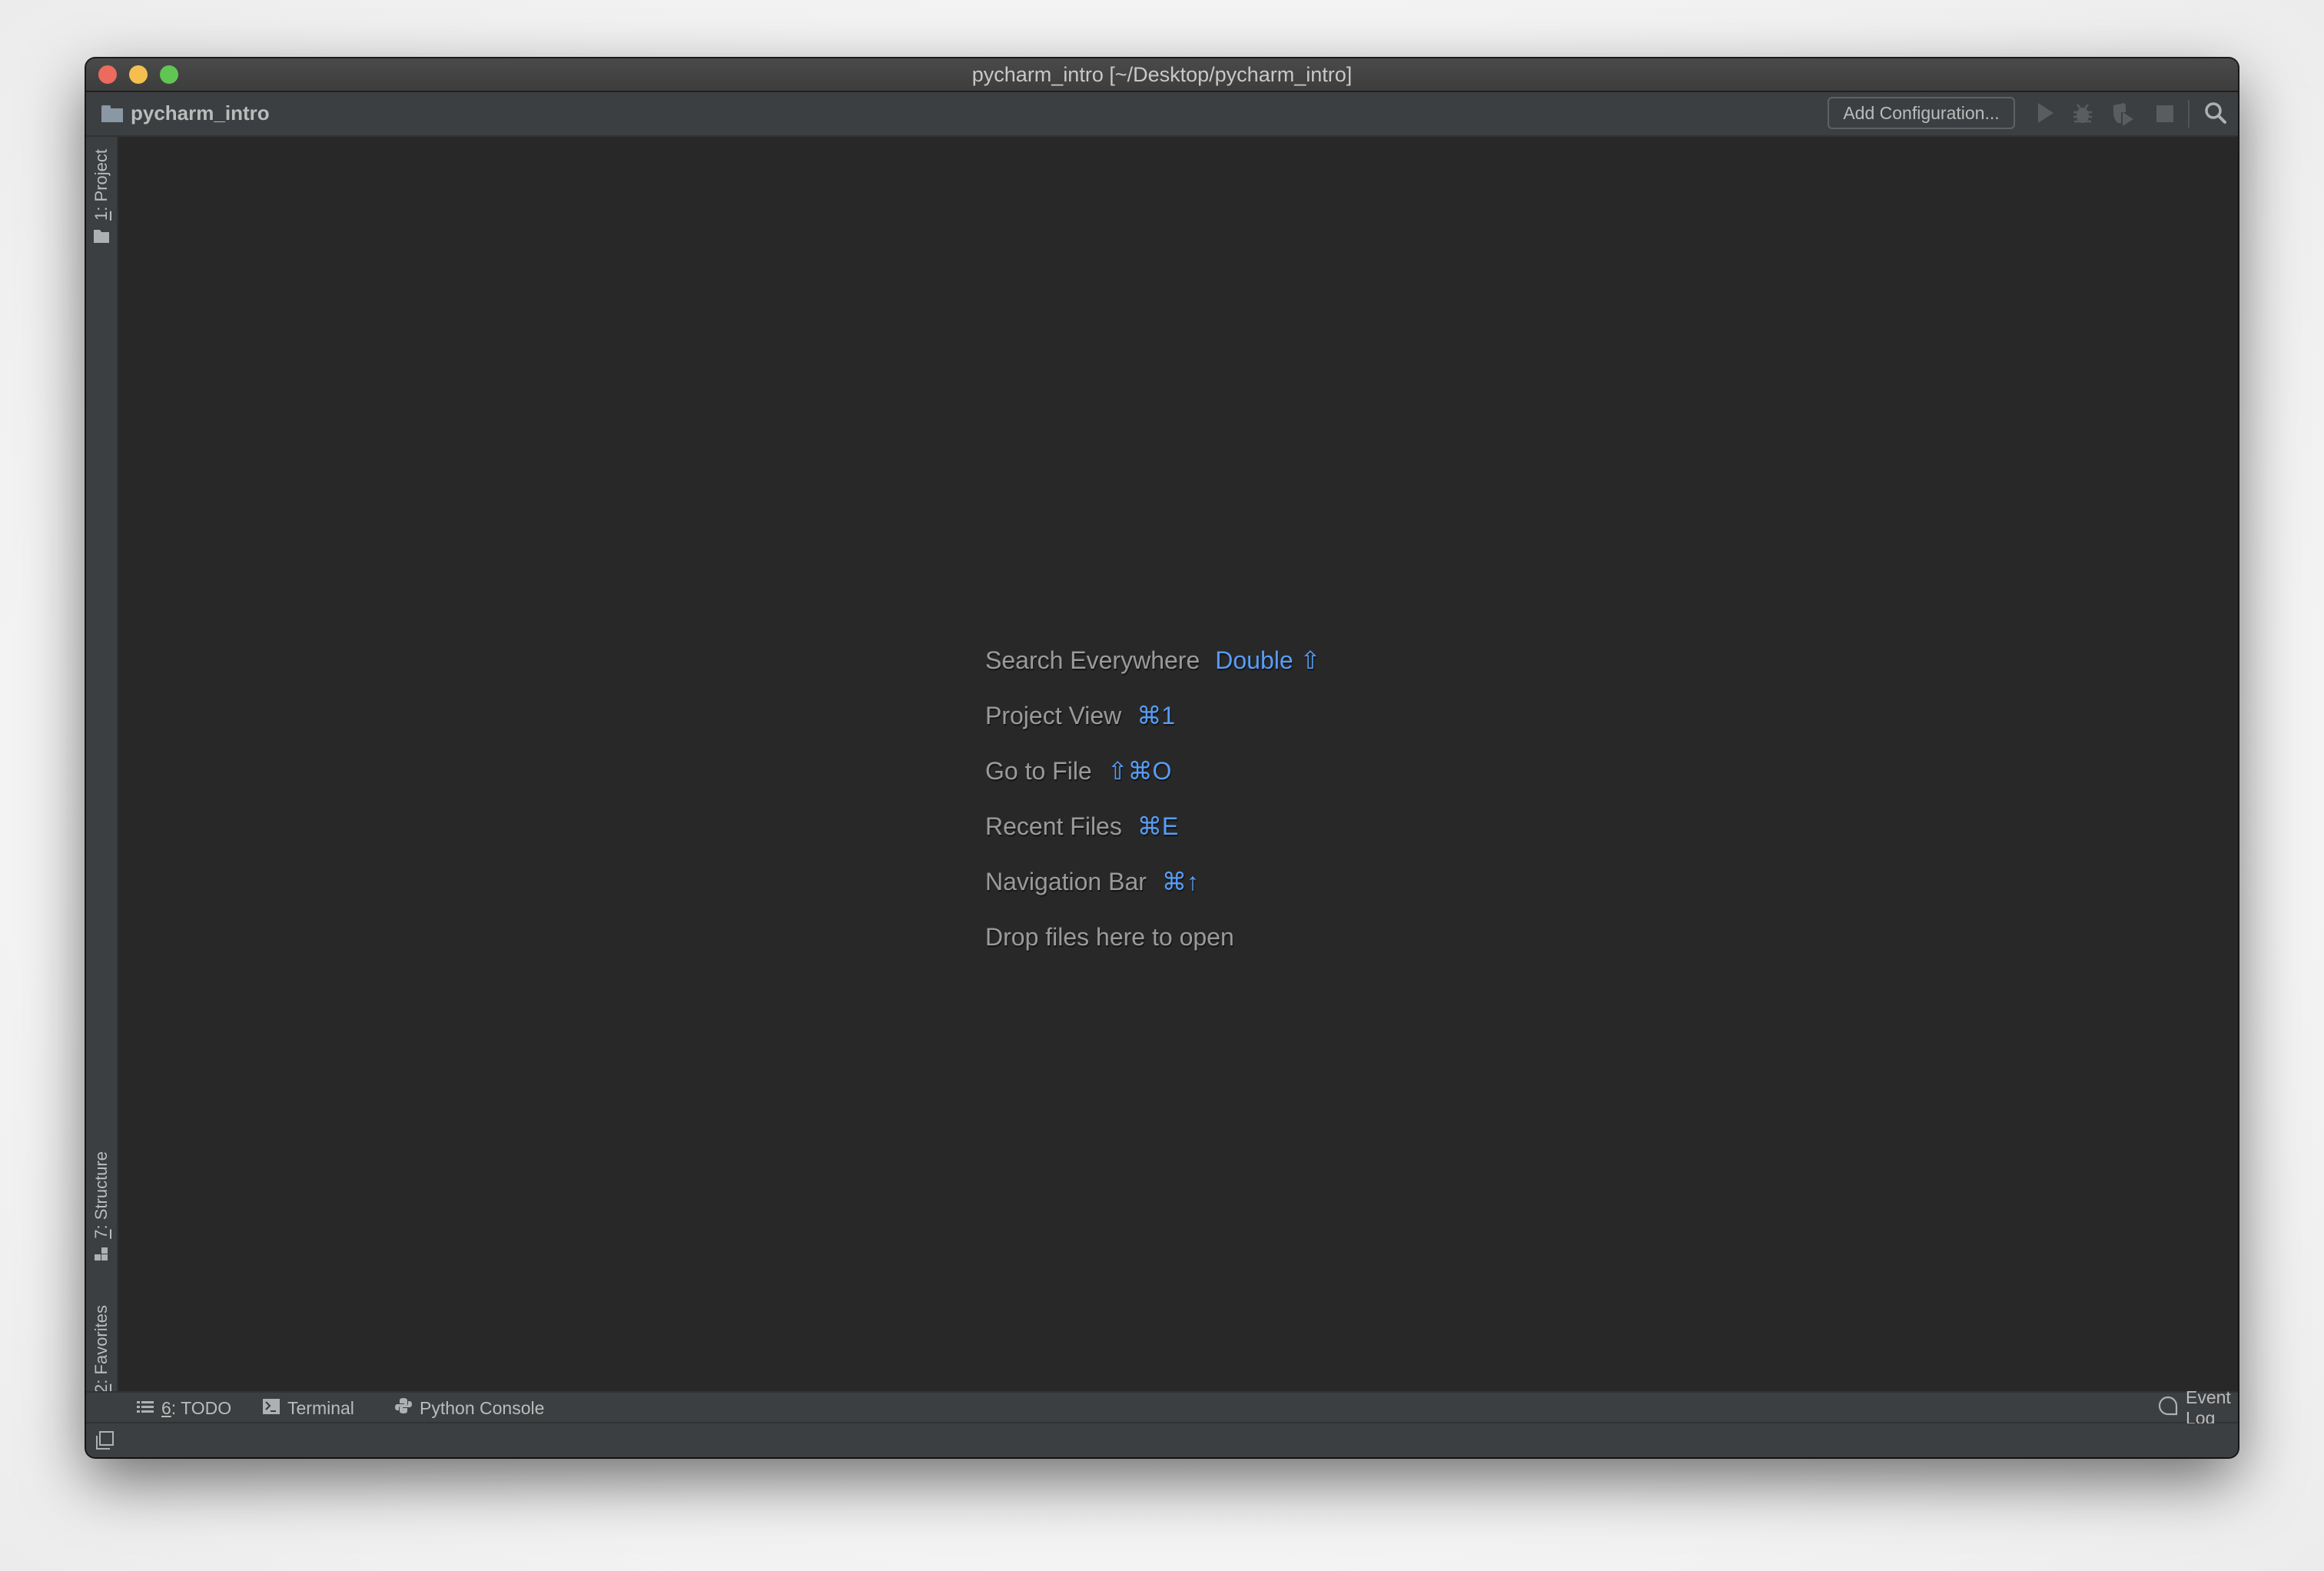  What do you see at coordinates (101, 185) in the screenshot?
I see `tool-tab-project-label: 1: Project` at bounding box center [101, 185].